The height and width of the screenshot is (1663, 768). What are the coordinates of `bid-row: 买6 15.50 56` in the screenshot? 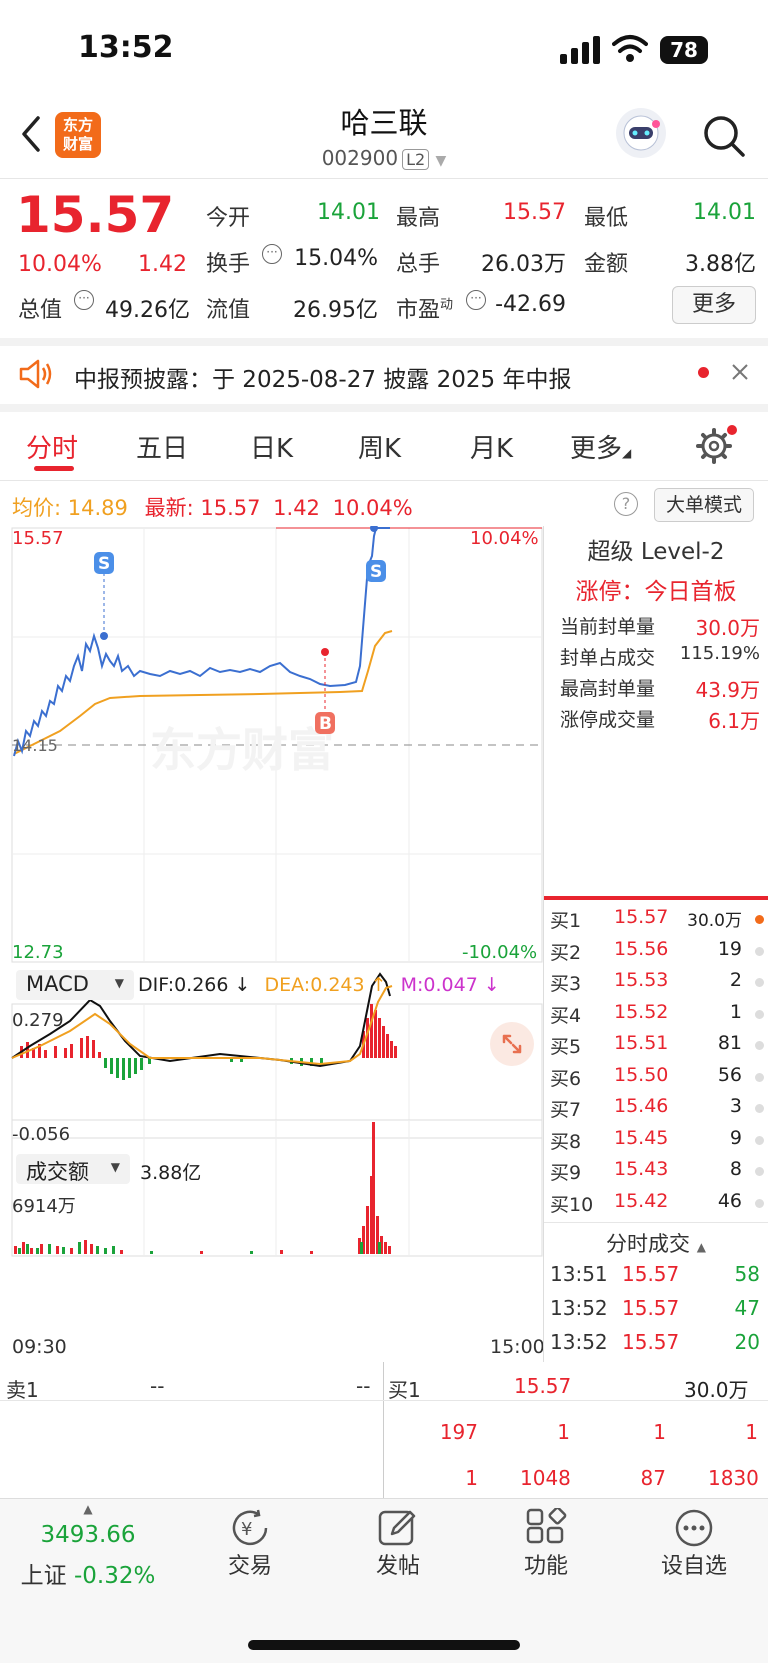 It's located at (659, 1080).